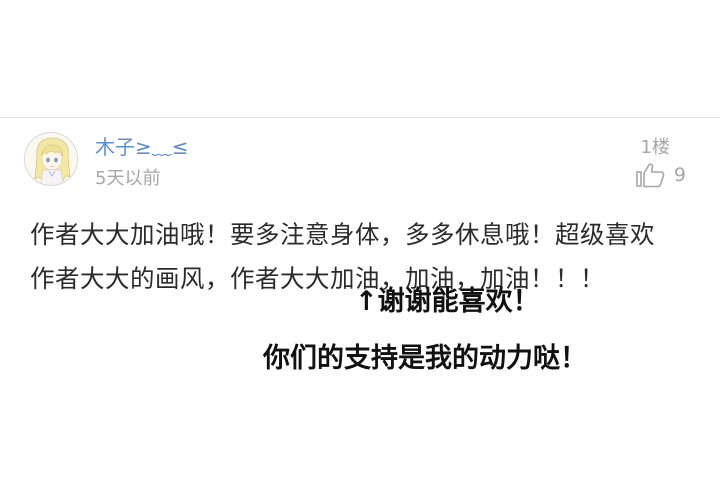  I want to click on username: 木子≥﹏≤, so click(142, 145).